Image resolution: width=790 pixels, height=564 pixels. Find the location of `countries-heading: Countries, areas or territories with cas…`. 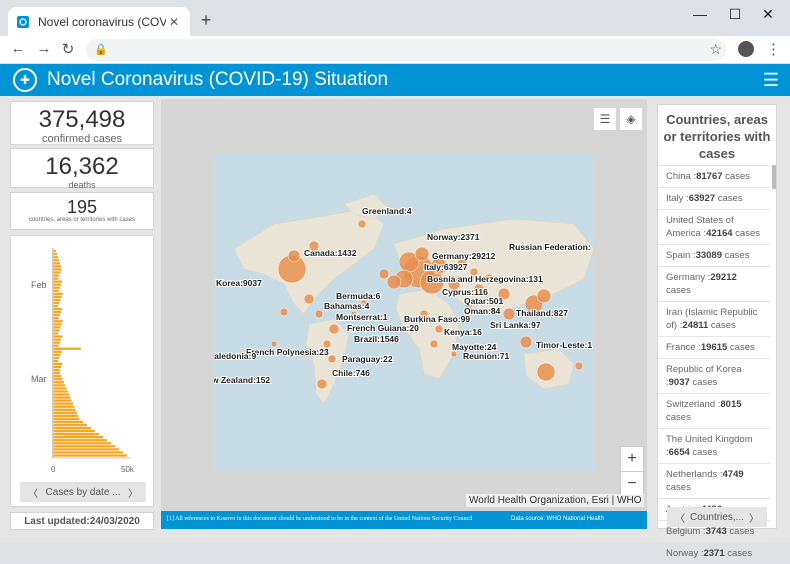

countries-heading: Countries, areas or territories with cas… is located at coordinates (717, 136).